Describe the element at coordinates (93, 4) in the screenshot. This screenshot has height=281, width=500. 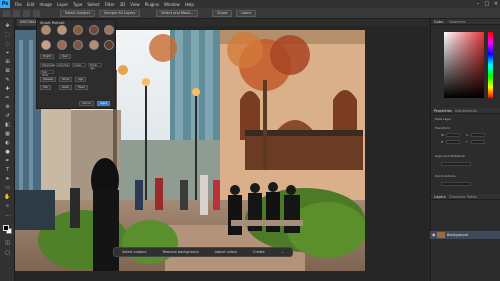
I see `menu-select: Select` at that location.